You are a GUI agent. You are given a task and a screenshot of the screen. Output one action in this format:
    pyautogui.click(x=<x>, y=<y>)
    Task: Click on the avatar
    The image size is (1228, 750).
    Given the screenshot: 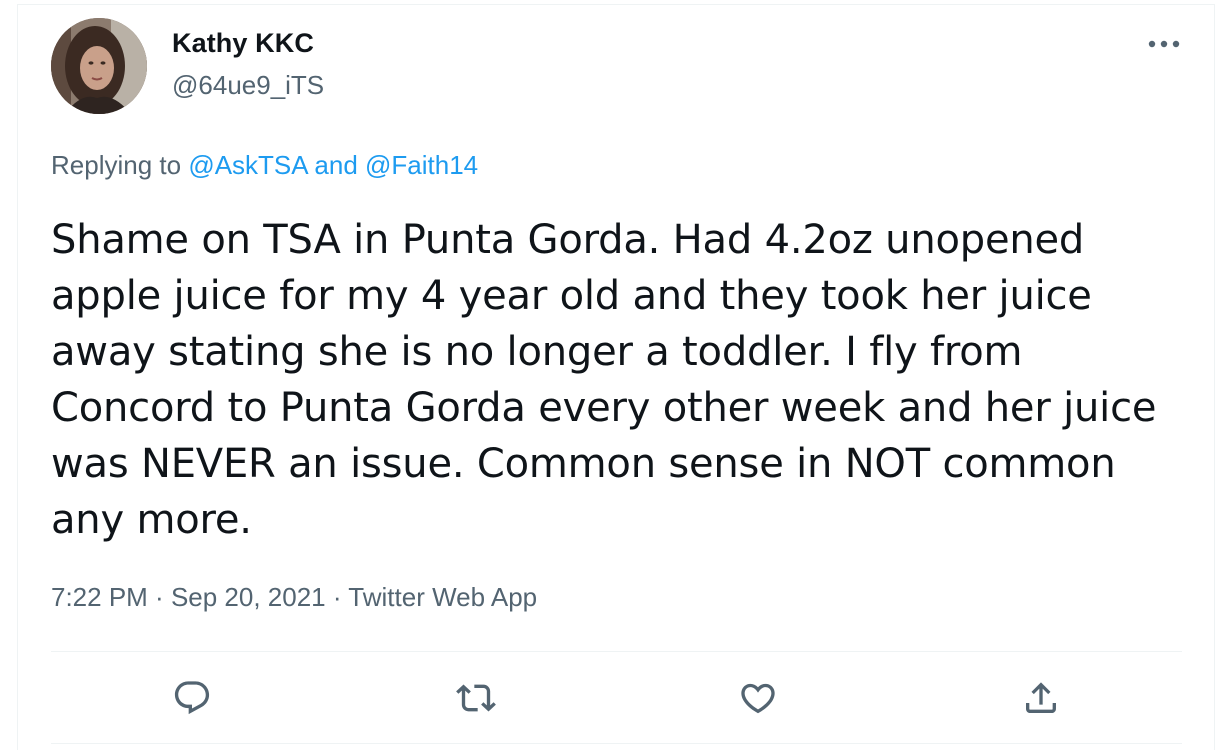 What is the action you would take?
    pyautogui.click(x=99, y=66)
    